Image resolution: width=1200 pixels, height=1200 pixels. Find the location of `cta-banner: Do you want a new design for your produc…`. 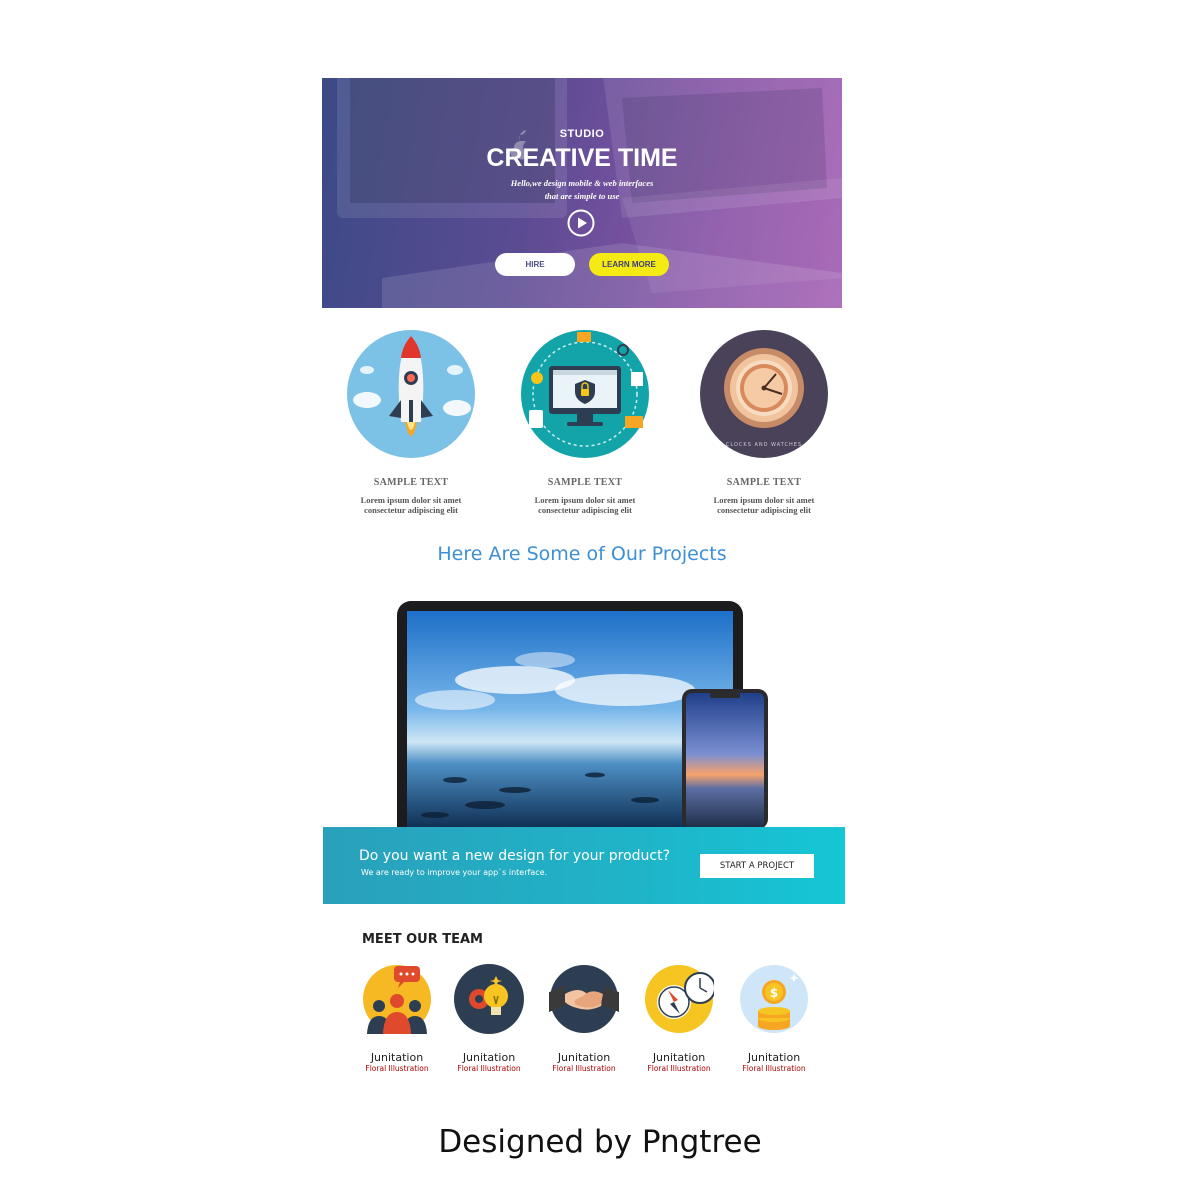

cta-banner: Do you want a new design for your produc… is located at coordinates (584, 865).